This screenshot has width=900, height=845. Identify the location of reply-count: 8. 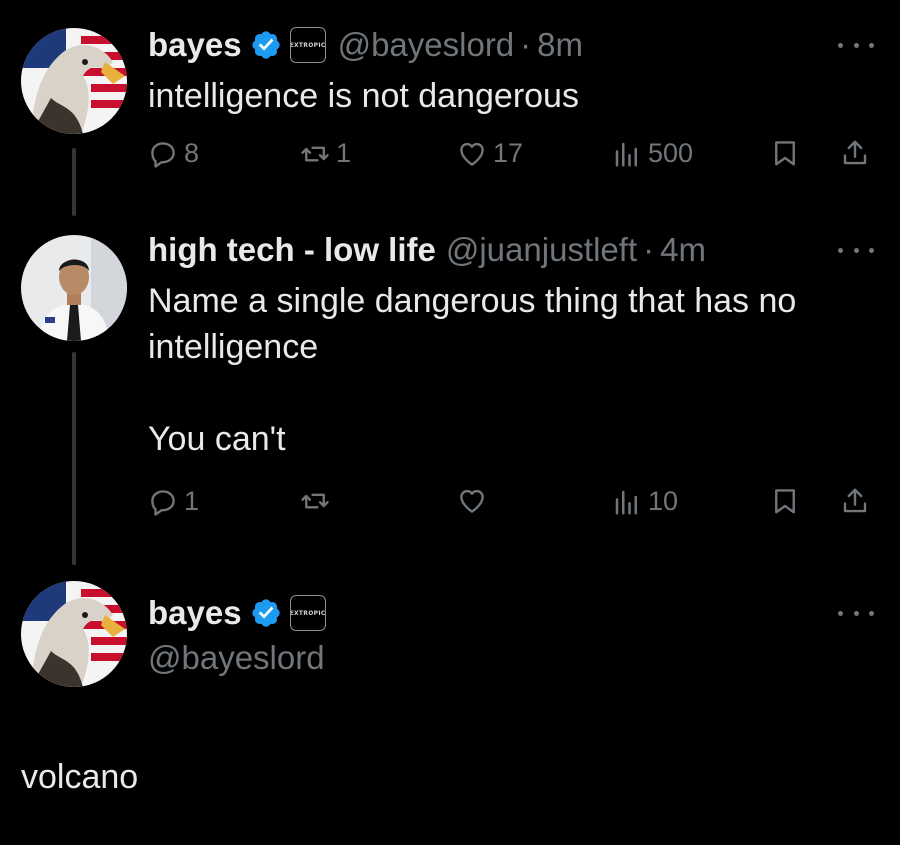
(192, 153).